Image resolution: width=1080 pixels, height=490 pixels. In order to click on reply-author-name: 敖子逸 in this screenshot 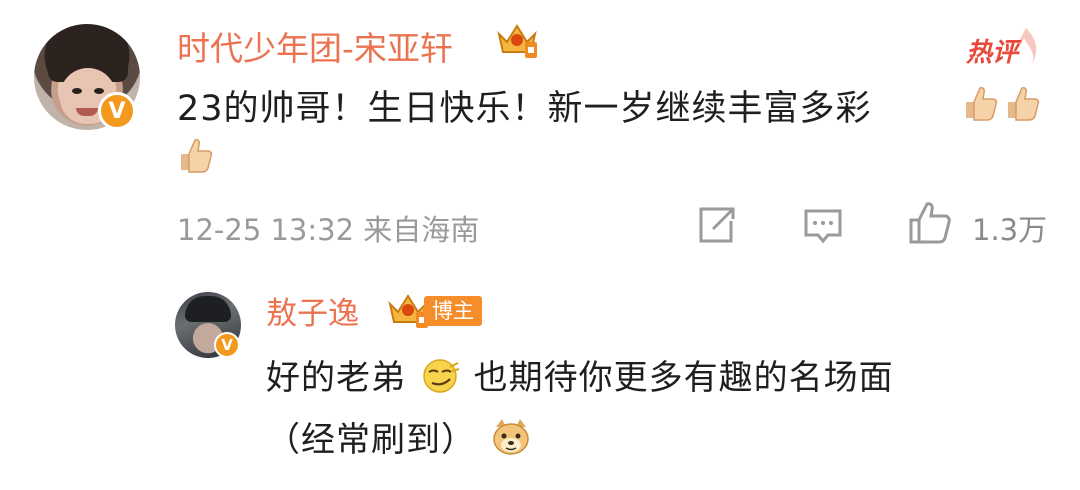, I will do `click(312, 310)`.